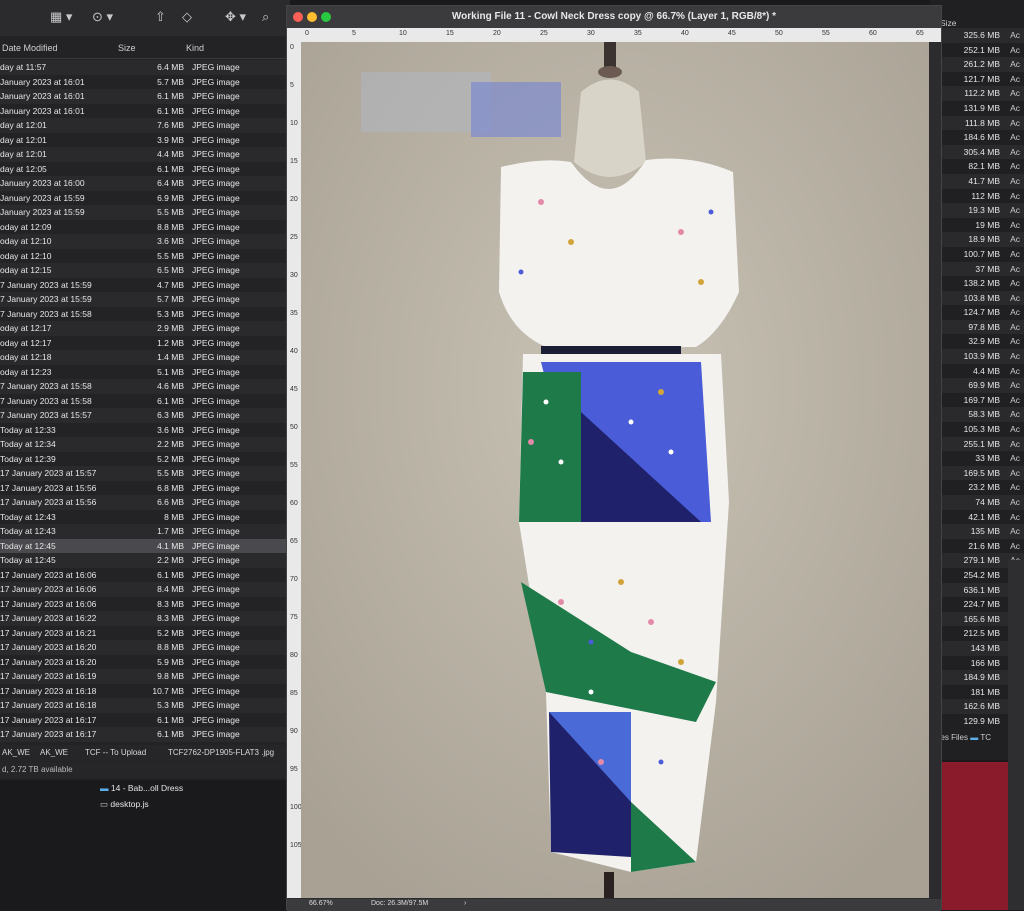 This screenshot has width=1024, height=911. Describe the element at coordinates (145, 198) in the screenshot. I see `file-row: January 2023 at 15:59 6.9 MB JPEG image` at that location.